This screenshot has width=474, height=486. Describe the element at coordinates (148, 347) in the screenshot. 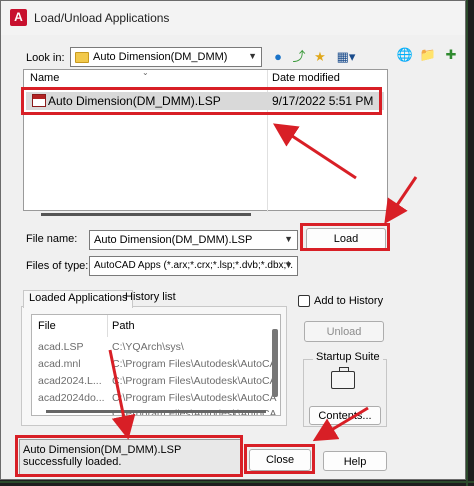

I see `list-item-path: C:\YQArch\sys\` at that location.